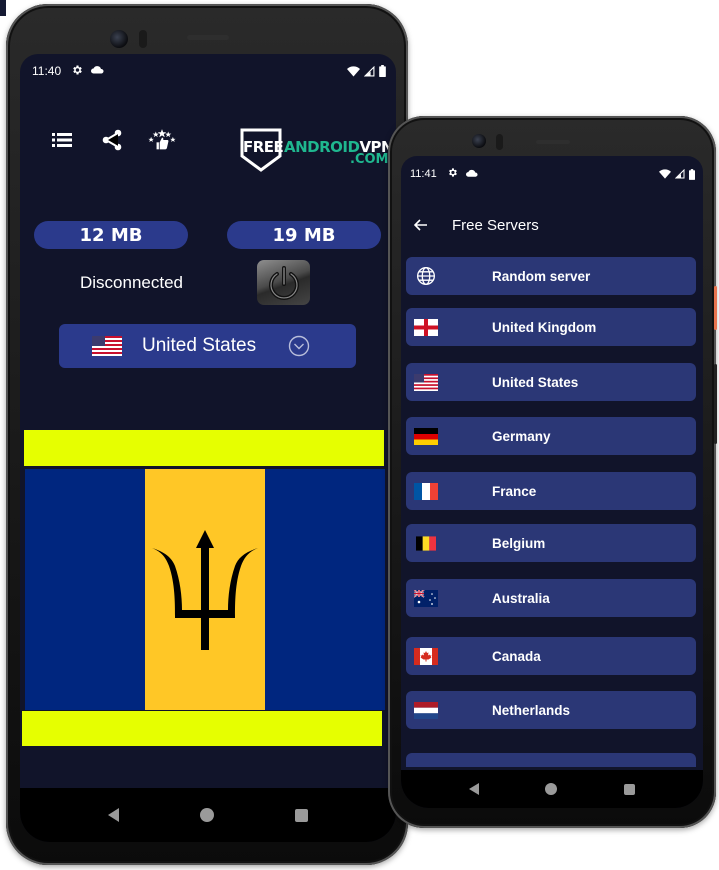 The width and height of the screenshot is (719, 870). I want to click on status-bar: 11:40, so click(208, 71).